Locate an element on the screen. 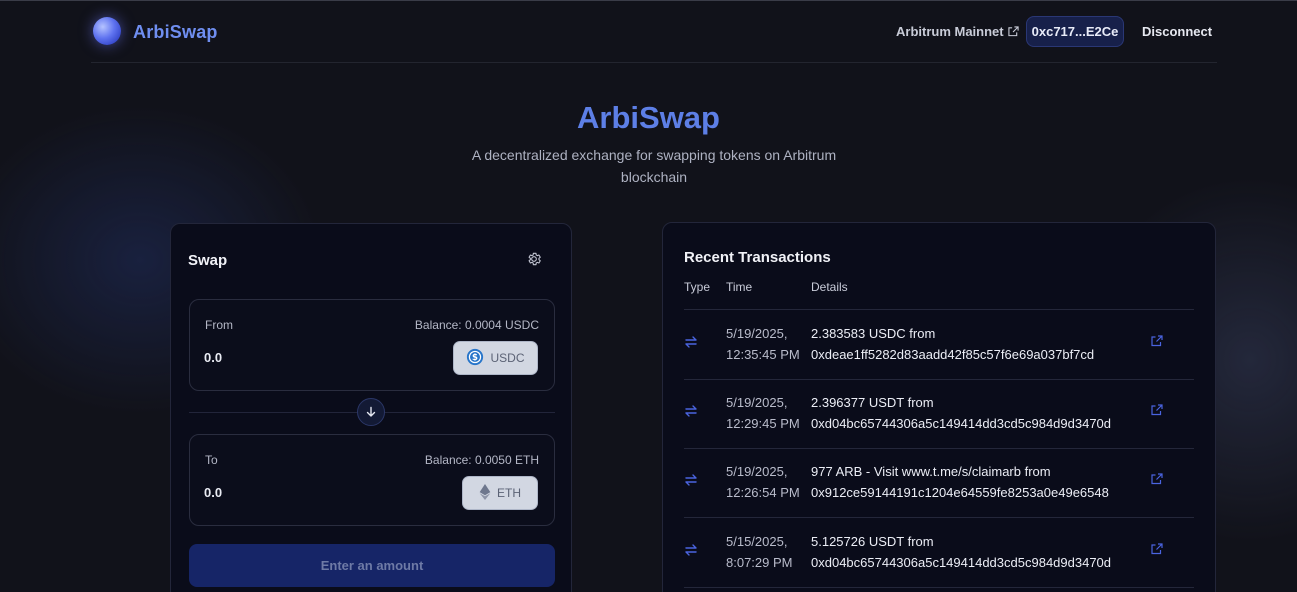 This screenshot has width=1297, height=592. column-header-type: Type is located at coordinates (697, 287).